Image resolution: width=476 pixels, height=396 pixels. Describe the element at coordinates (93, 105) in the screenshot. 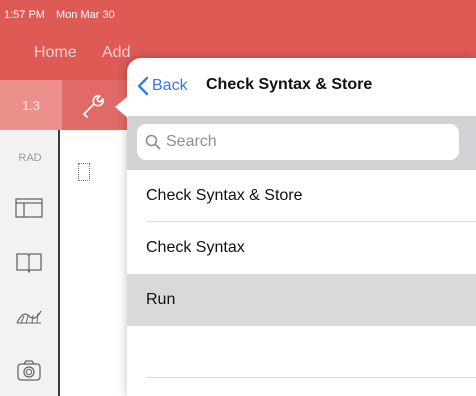

I see `wrench-icon` at that location.